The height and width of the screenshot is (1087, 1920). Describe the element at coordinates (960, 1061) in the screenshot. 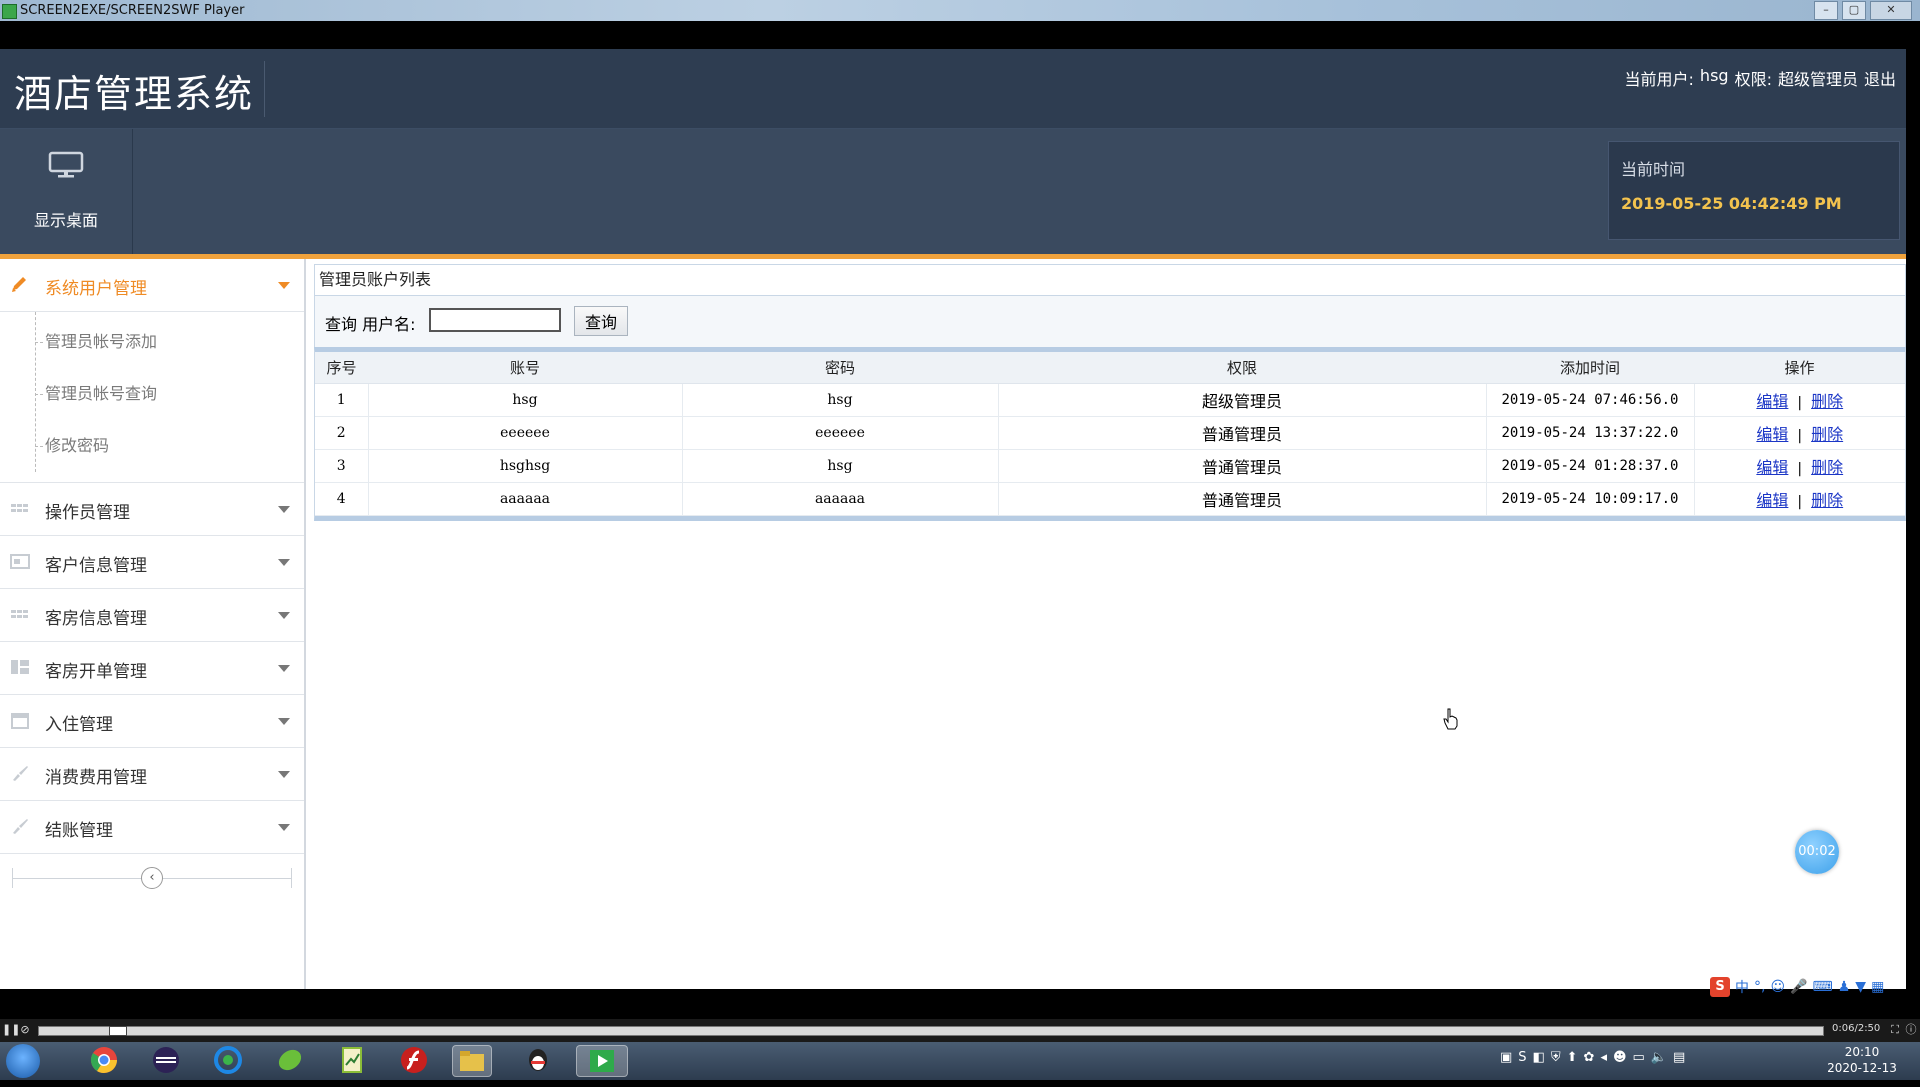

I see `windows-taskbar: ▣ S ◧ ⛨ ⬆ ✿ ◂ ☻ ▭ 🔈 ▤ 20:10 2020-12-13` at that location.